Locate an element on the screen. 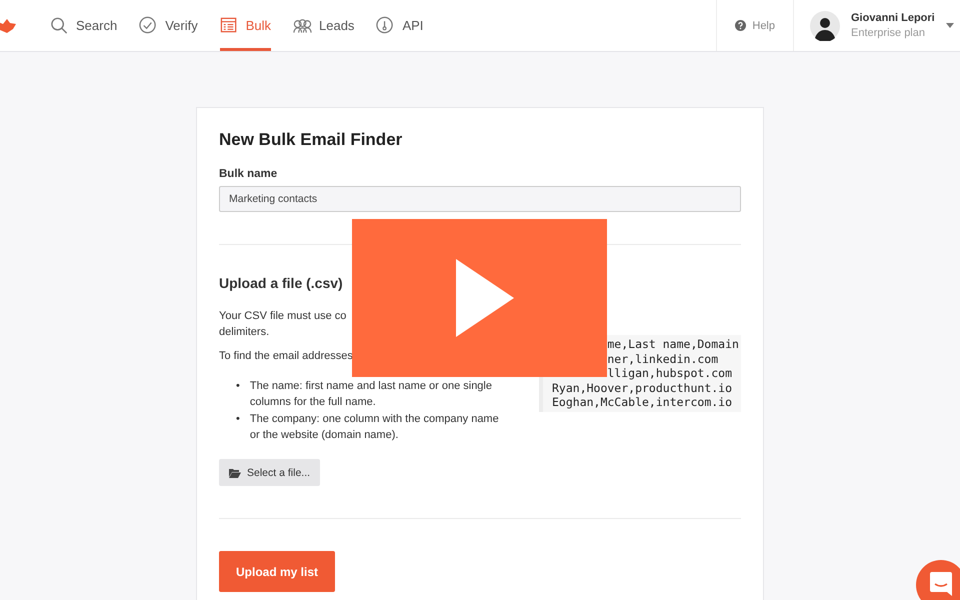  csv-line: me,Last name,Domain is located at coordinates (673, 344).